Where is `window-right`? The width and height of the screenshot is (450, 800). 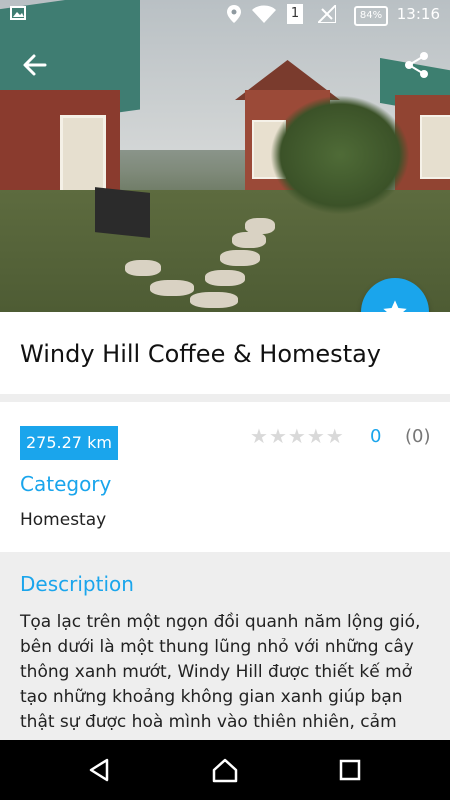
window-right is located at coordinates (435, 147).